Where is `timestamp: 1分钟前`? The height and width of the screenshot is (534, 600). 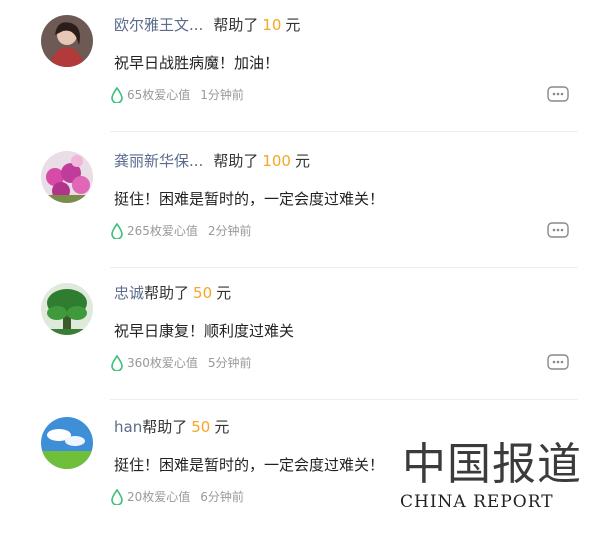 timestamp: 1分钟前 is located at coordinates (222, 95).